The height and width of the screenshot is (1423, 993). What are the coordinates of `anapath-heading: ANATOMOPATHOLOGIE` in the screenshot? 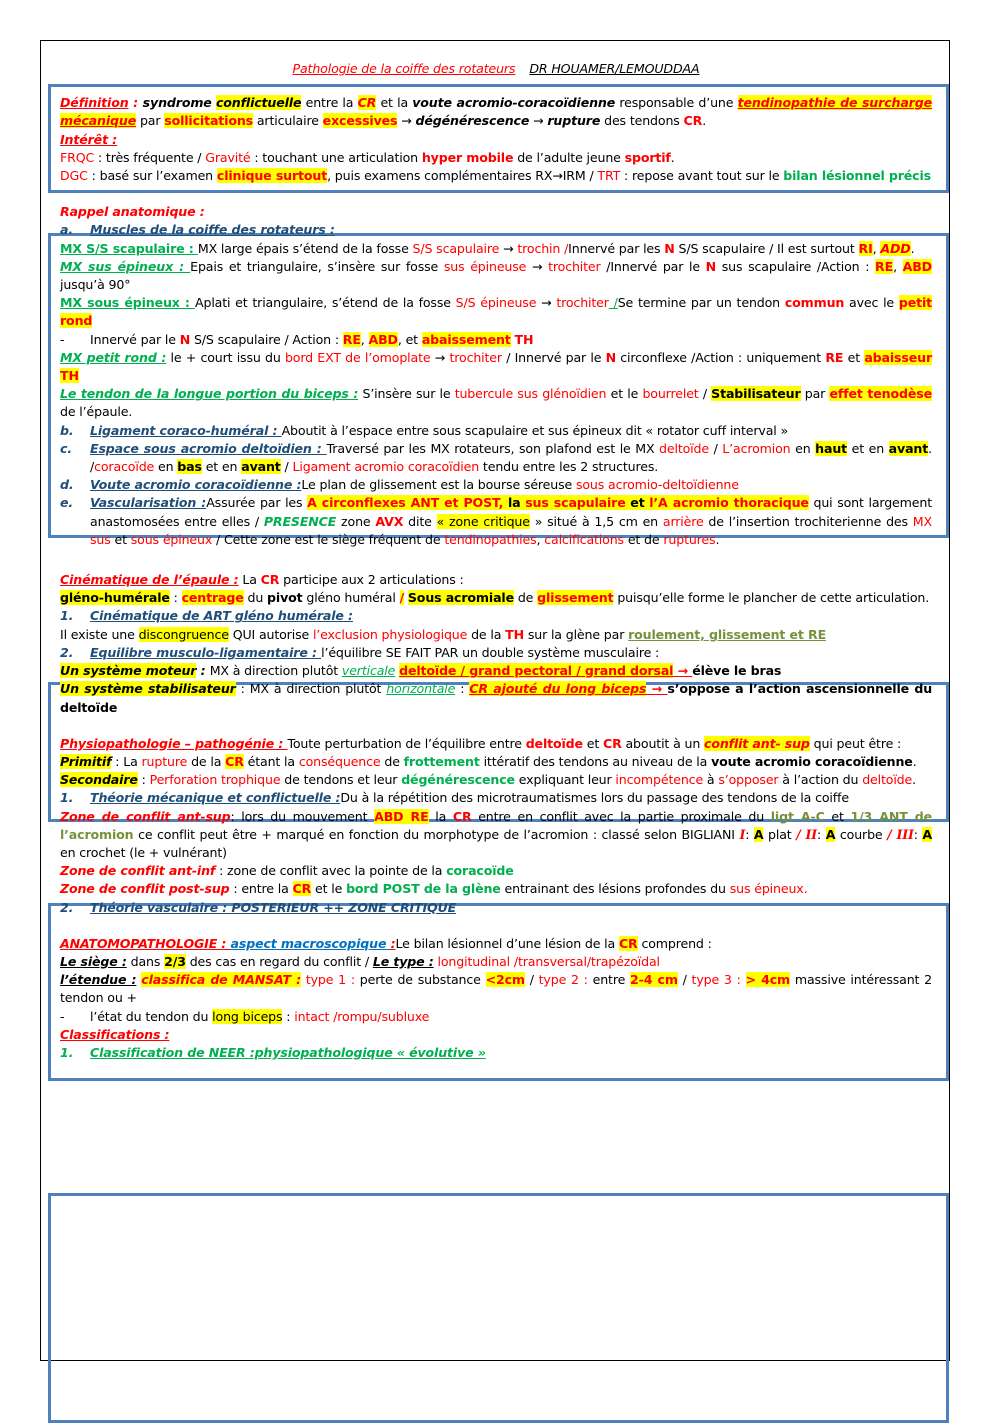 It's located at (139, 943).